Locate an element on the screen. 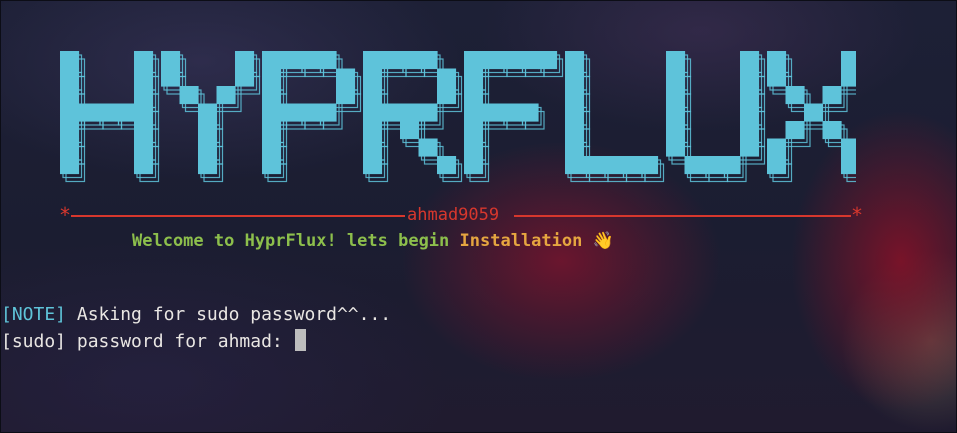 The image size is (957, 433). waving-hand-icon: 👋 is located at coordinates (603, 241).